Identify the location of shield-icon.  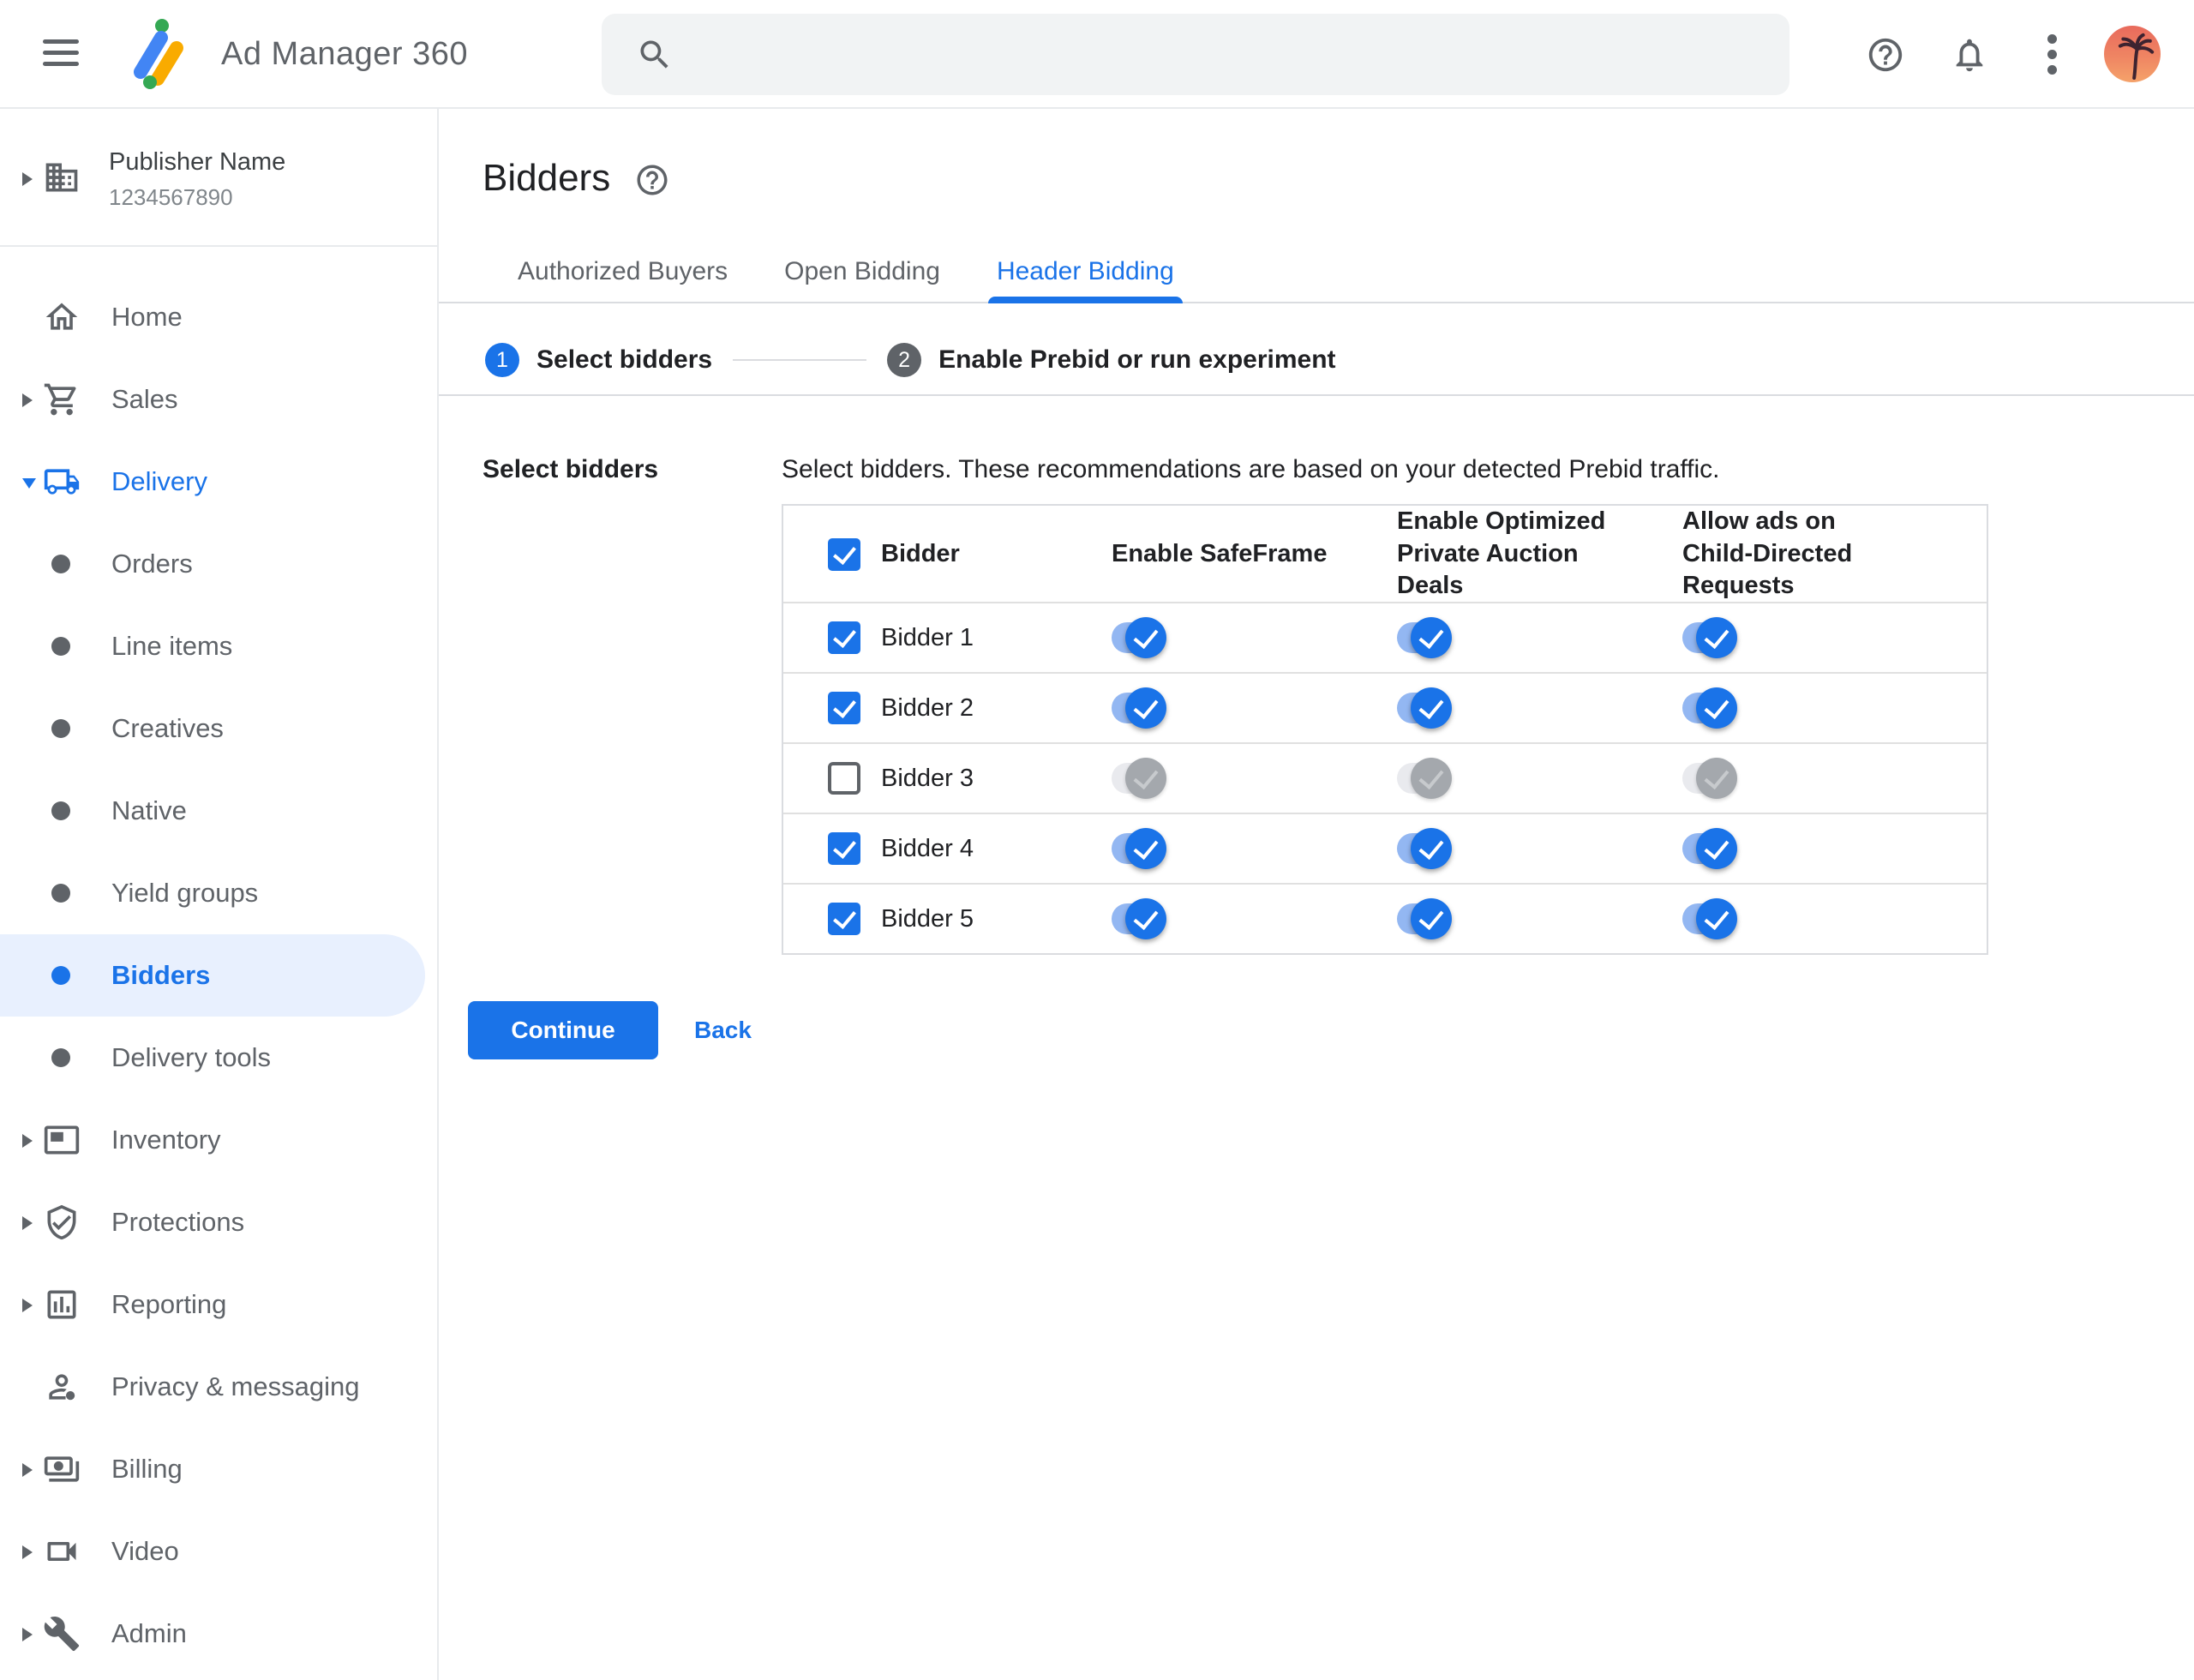
(62, 1222).